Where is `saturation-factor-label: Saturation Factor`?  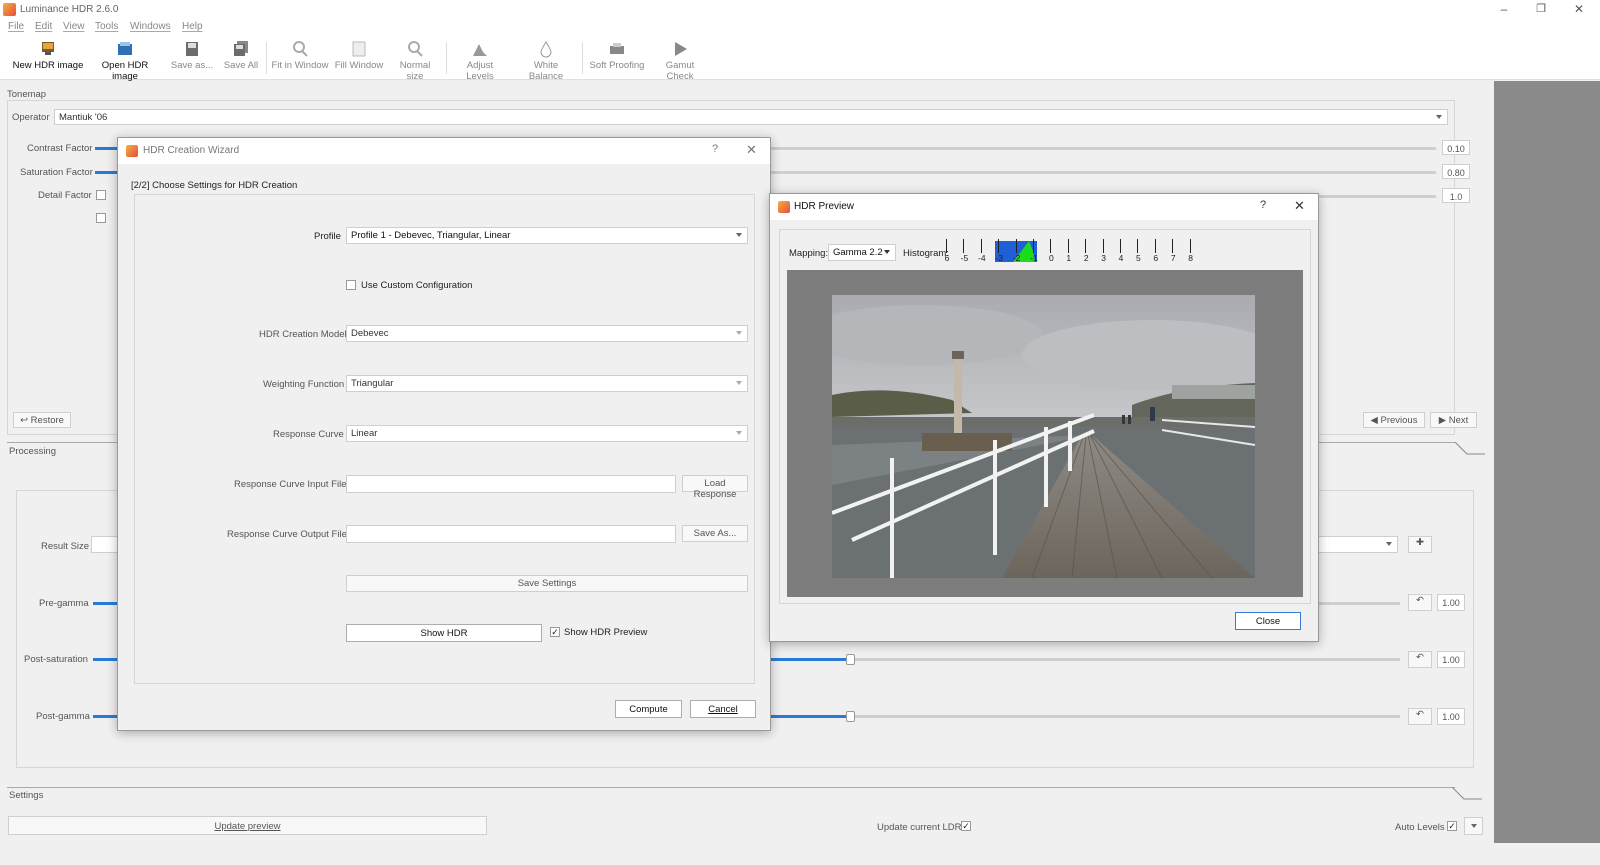 saturation-factor-label: Saturation Factor is located at coordinates (56, 172).